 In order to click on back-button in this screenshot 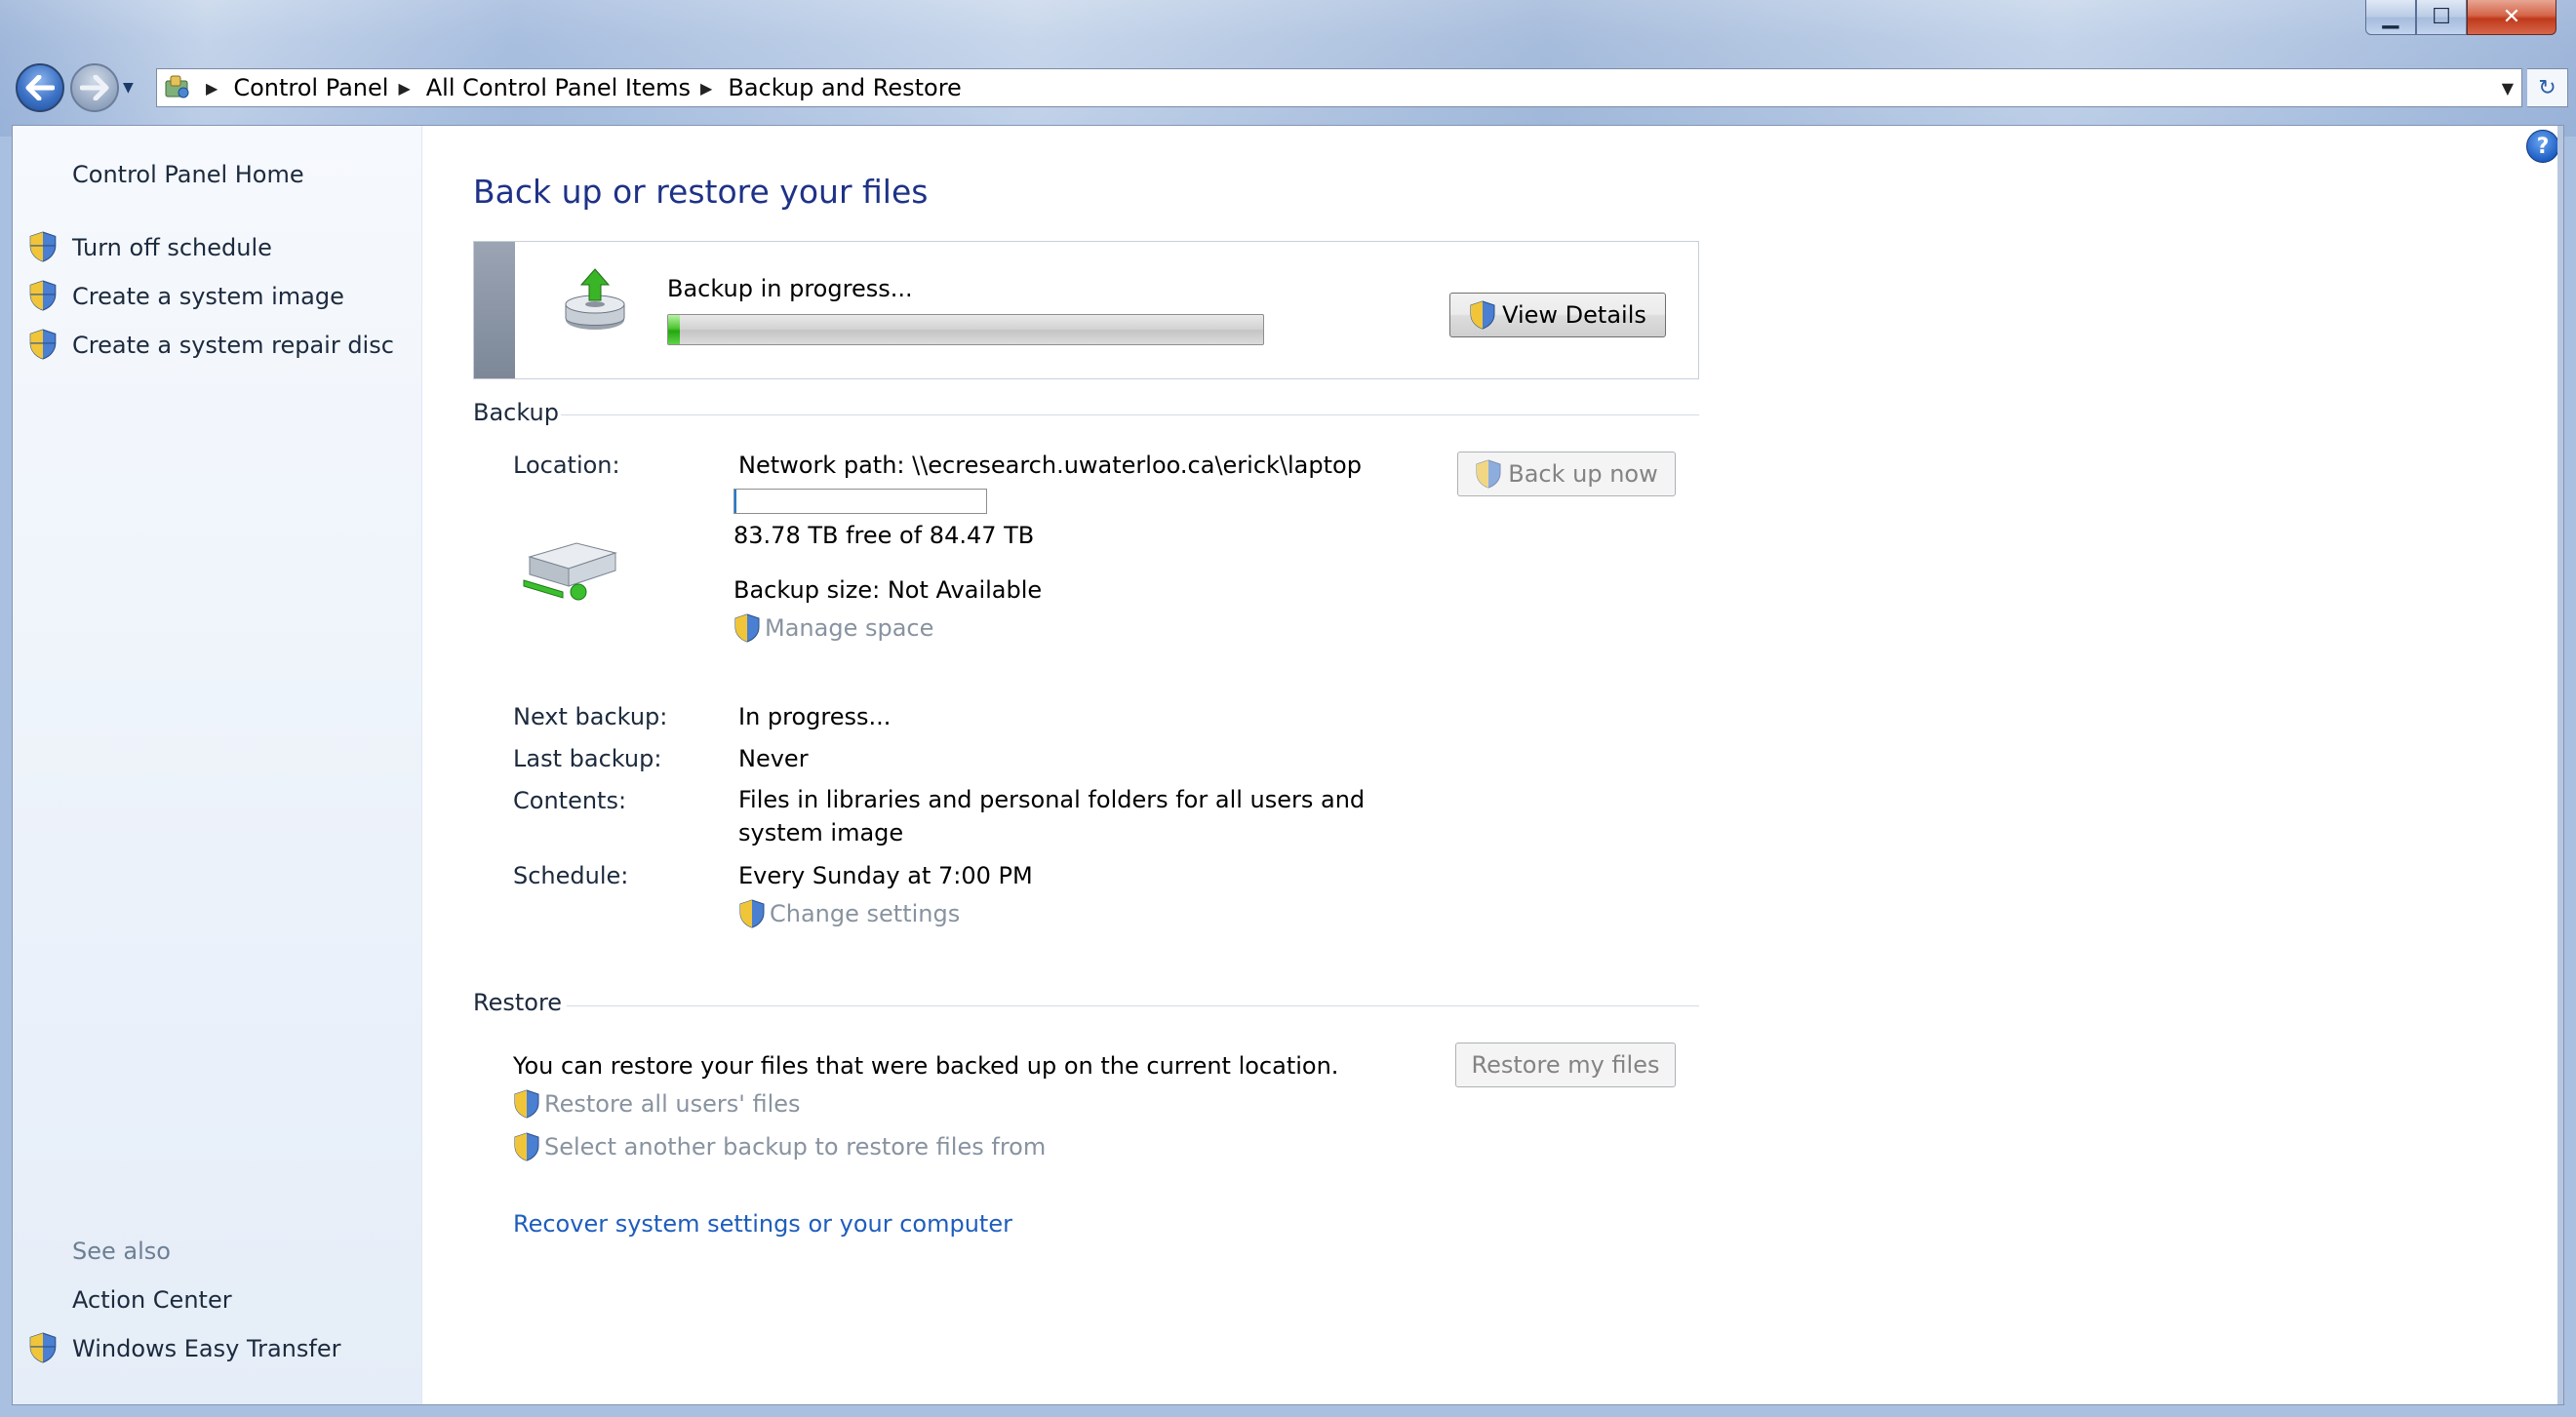, I will do `click(40, 87)`.